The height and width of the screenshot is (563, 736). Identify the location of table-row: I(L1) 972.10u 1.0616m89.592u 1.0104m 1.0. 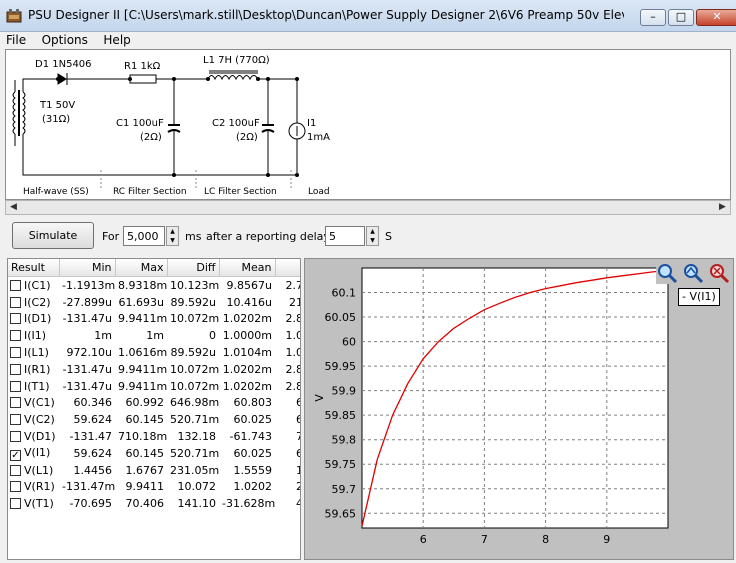
(154, 352).